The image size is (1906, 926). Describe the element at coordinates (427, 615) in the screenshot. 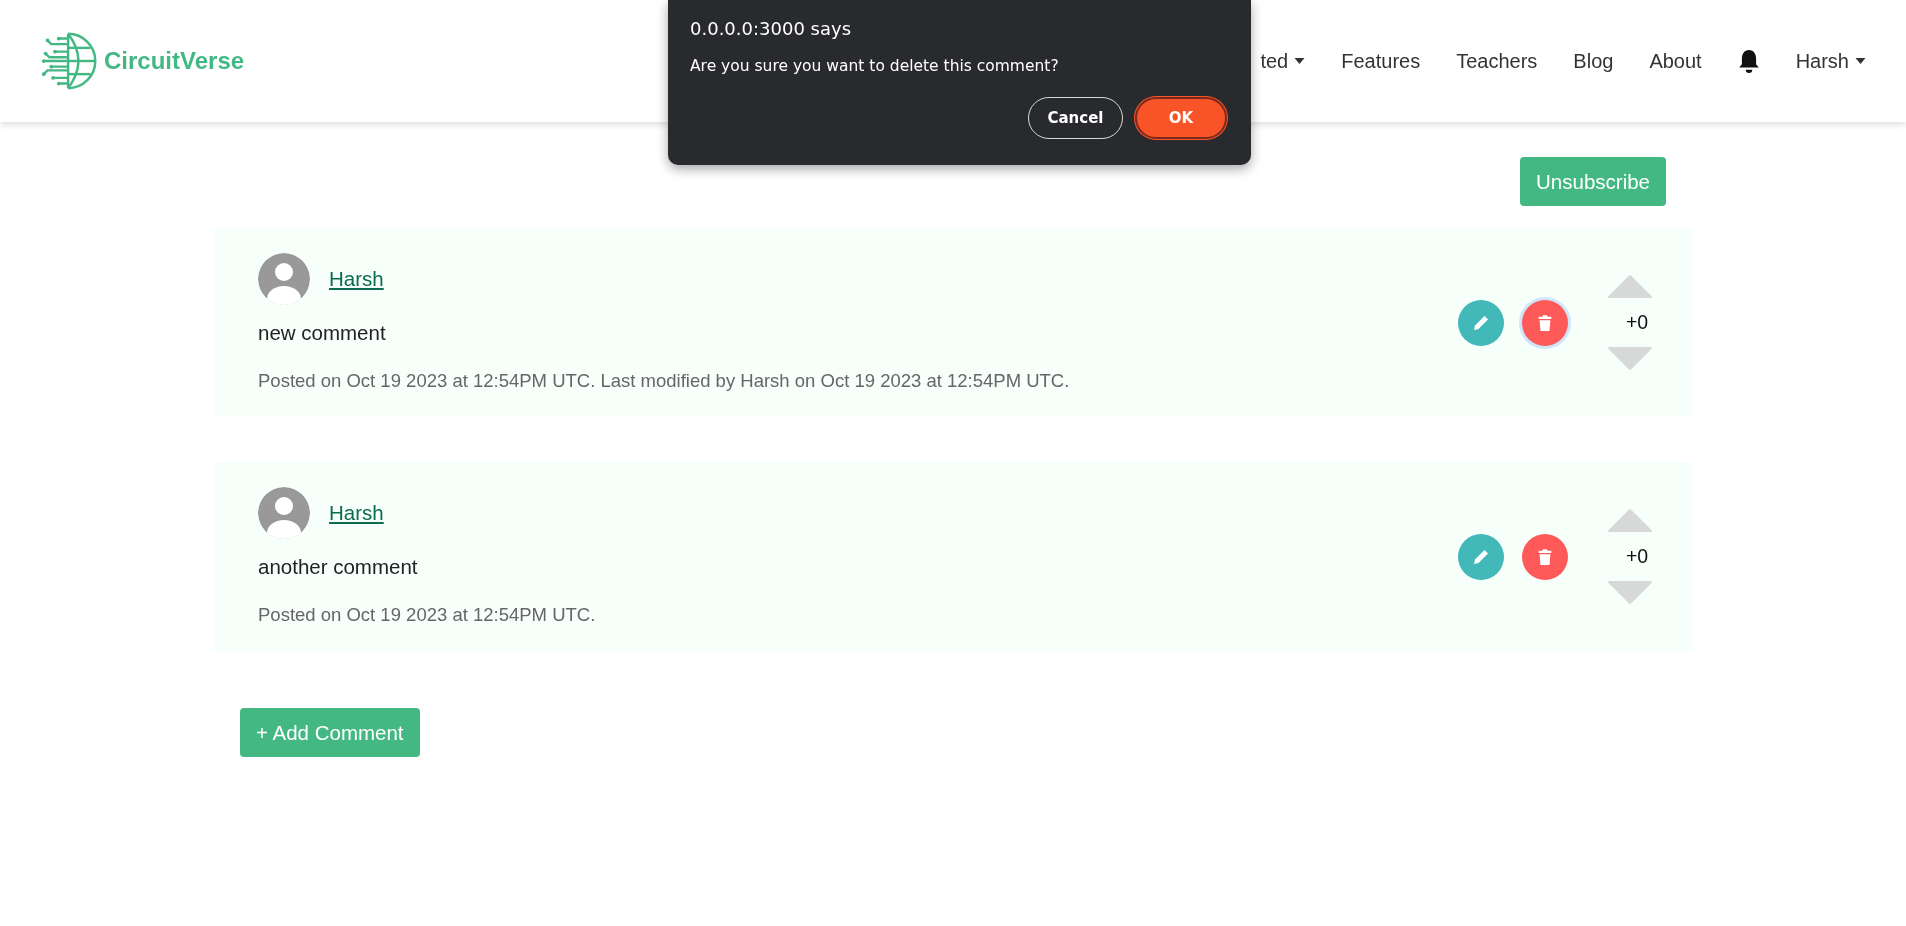

I see `comment-meta: Posted on Oct 19 2023 at 12:54PM UTC.` at that location.